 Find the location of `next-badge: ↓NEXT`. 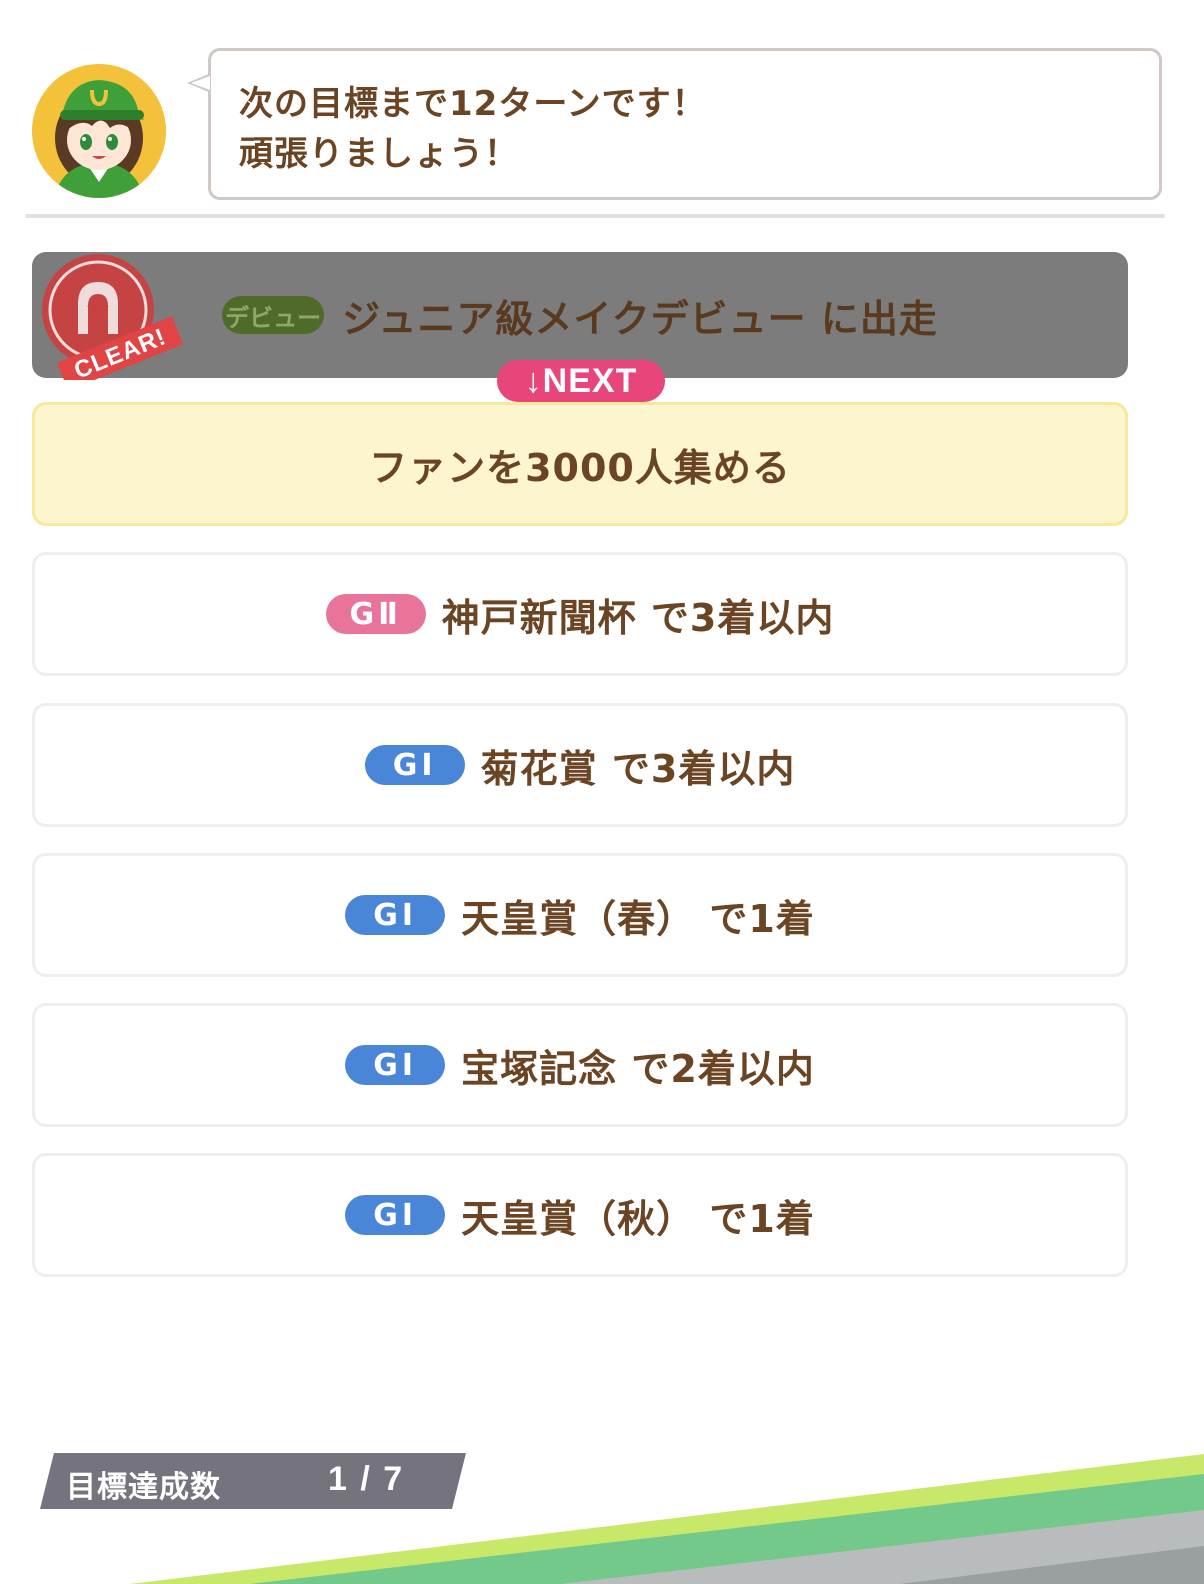

next-badge: ↓NEXT is located at coordinates (581, 381).